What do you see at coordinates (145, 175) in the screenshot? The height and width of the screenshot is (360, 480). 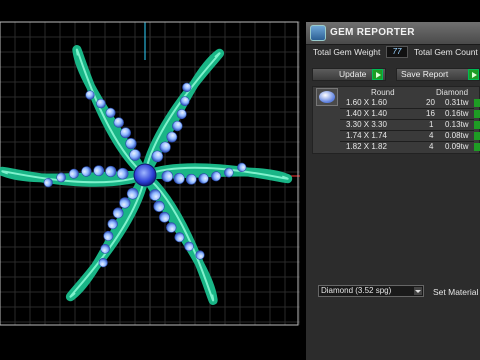 I see `center-gem` at bounding box center [145, 175].